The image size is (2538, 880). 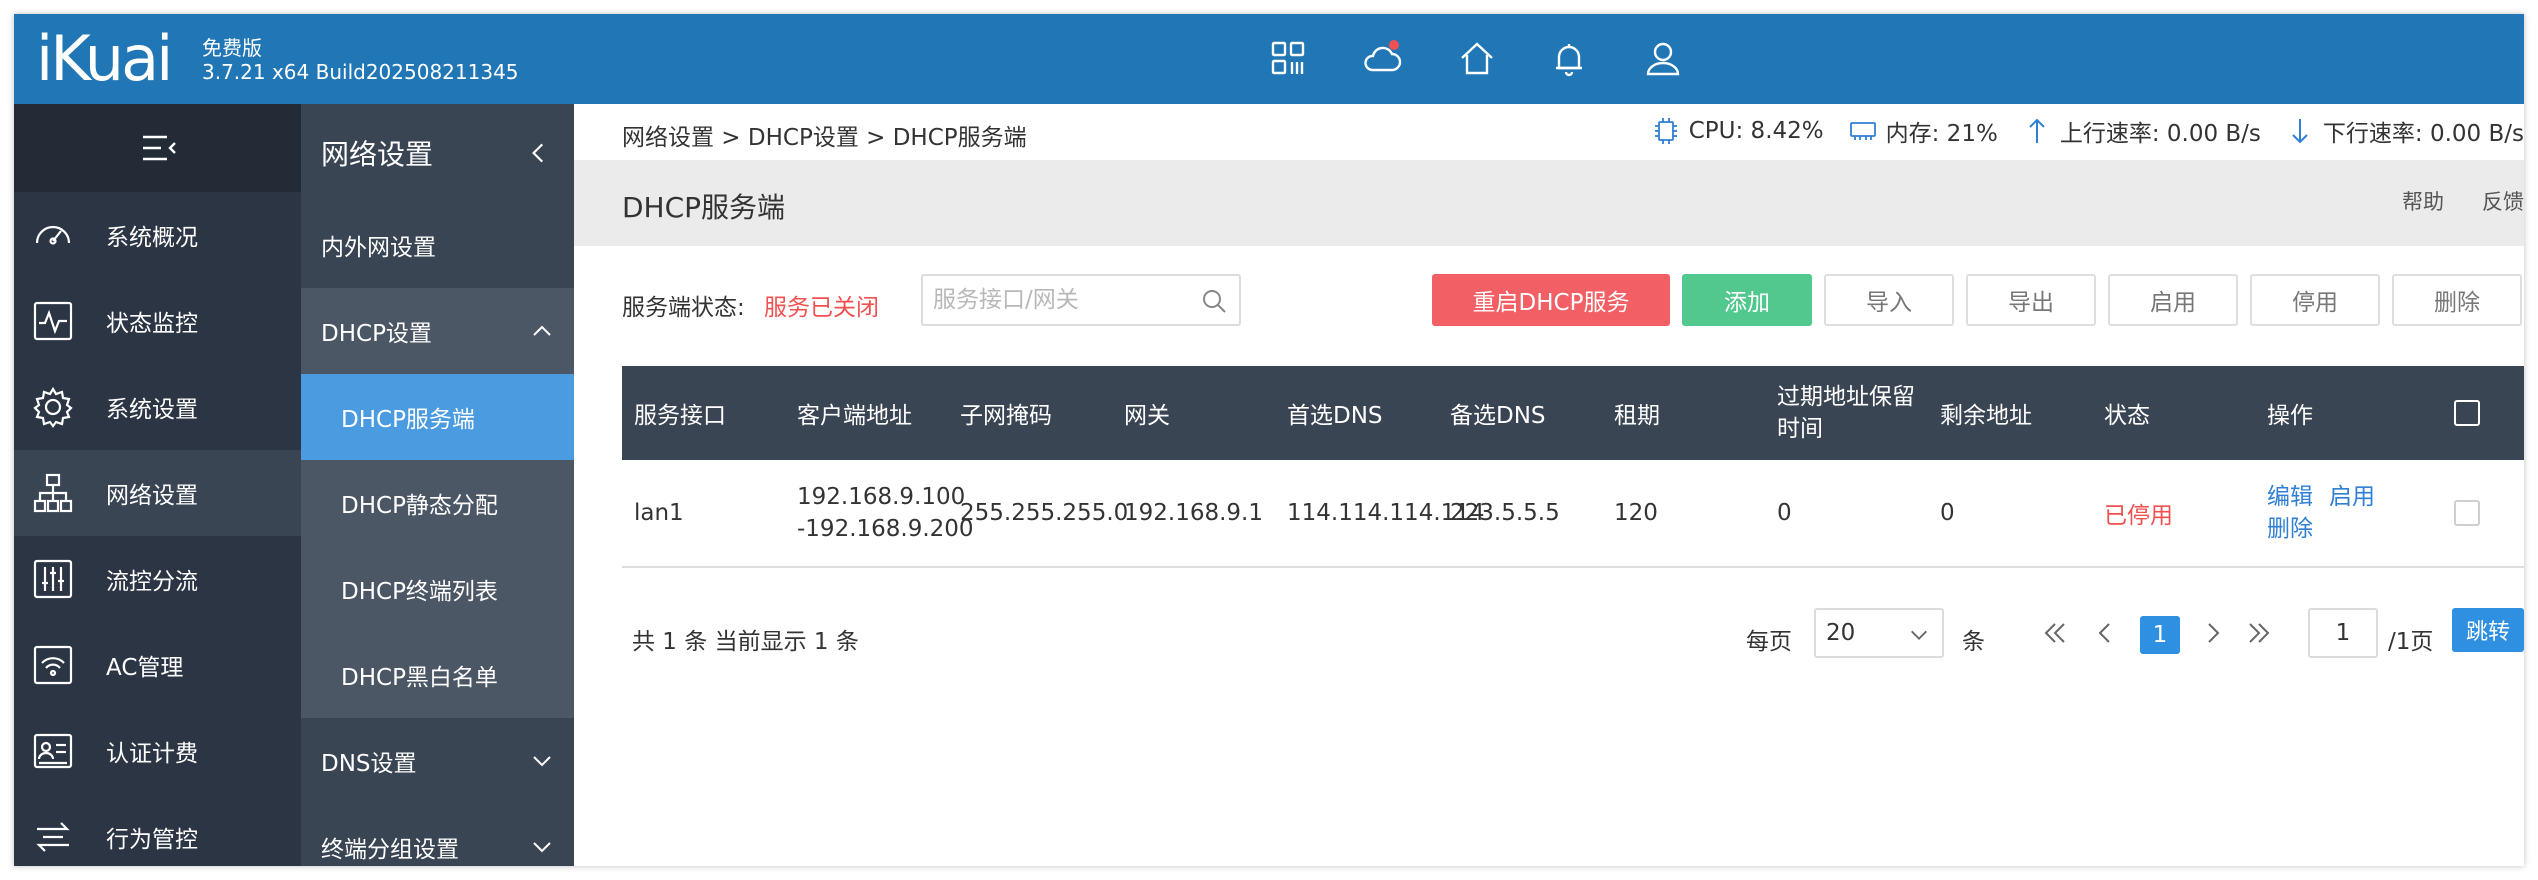 I want to click on submenu-child-dhcp-server: DHCP服务端, so click(x=437, y=417).